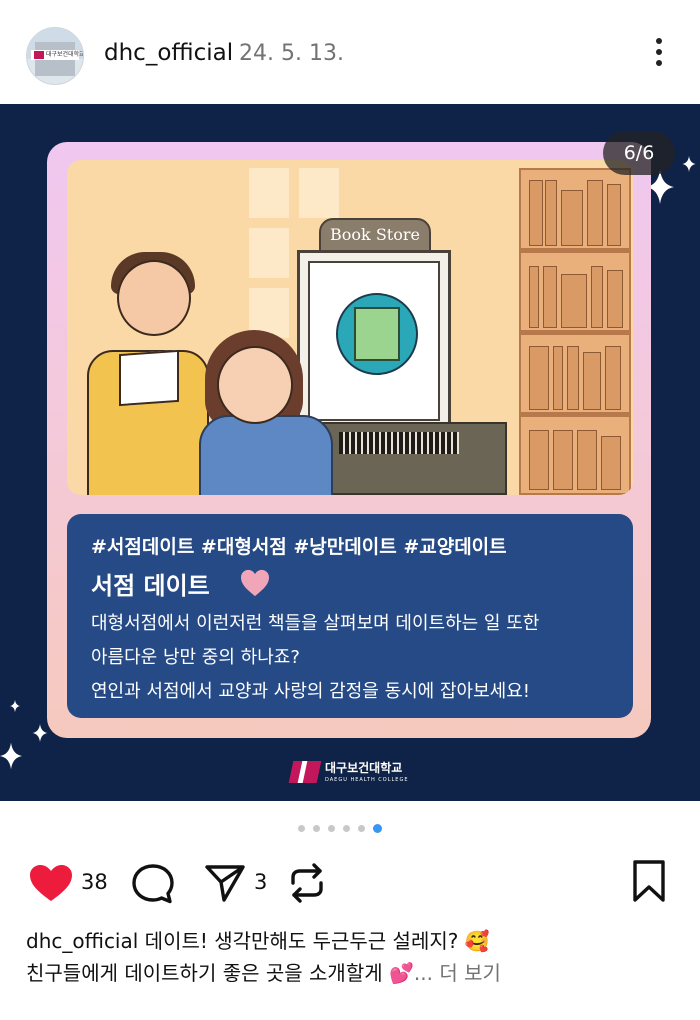 The height and width of the screenshot is (1020, 700). I want to click on panel-line: 연인과 서점에서 교양과 사랑의 감정을 동시에 잡아보세요!, so click(310, 691).